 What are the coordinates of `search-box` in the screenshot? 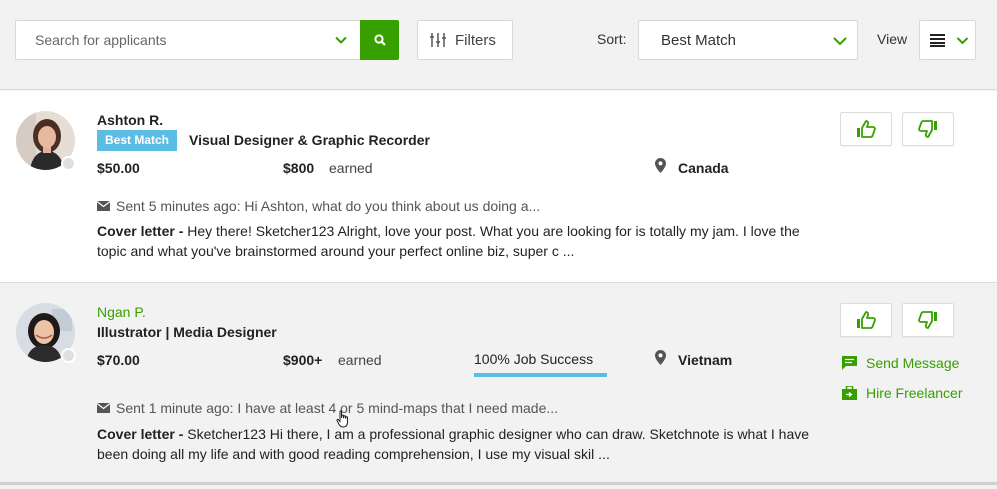 It's located at (207, 40).